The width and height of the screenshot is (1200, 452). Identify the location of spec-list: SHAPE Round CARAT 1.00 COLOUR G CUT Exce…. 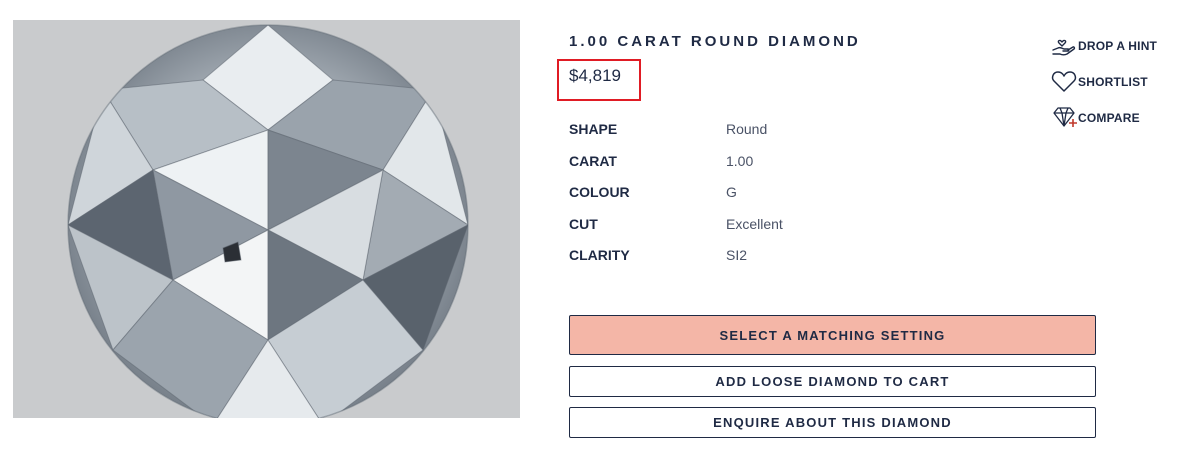
(729, 197).